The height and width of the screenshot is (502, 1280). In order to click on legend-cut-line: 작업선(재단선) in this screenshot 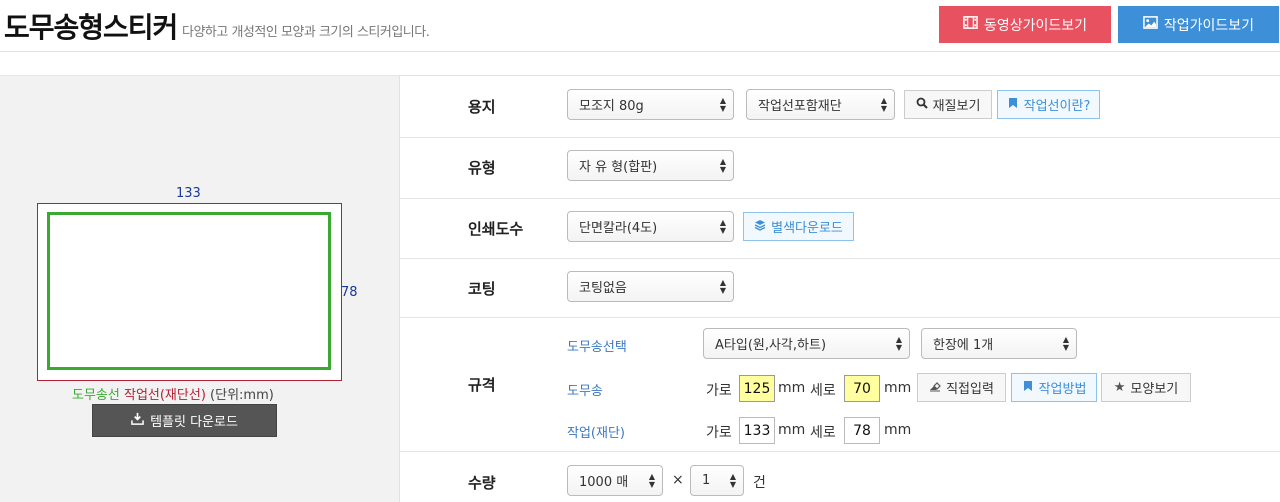, I will do `click(164, 395)`.